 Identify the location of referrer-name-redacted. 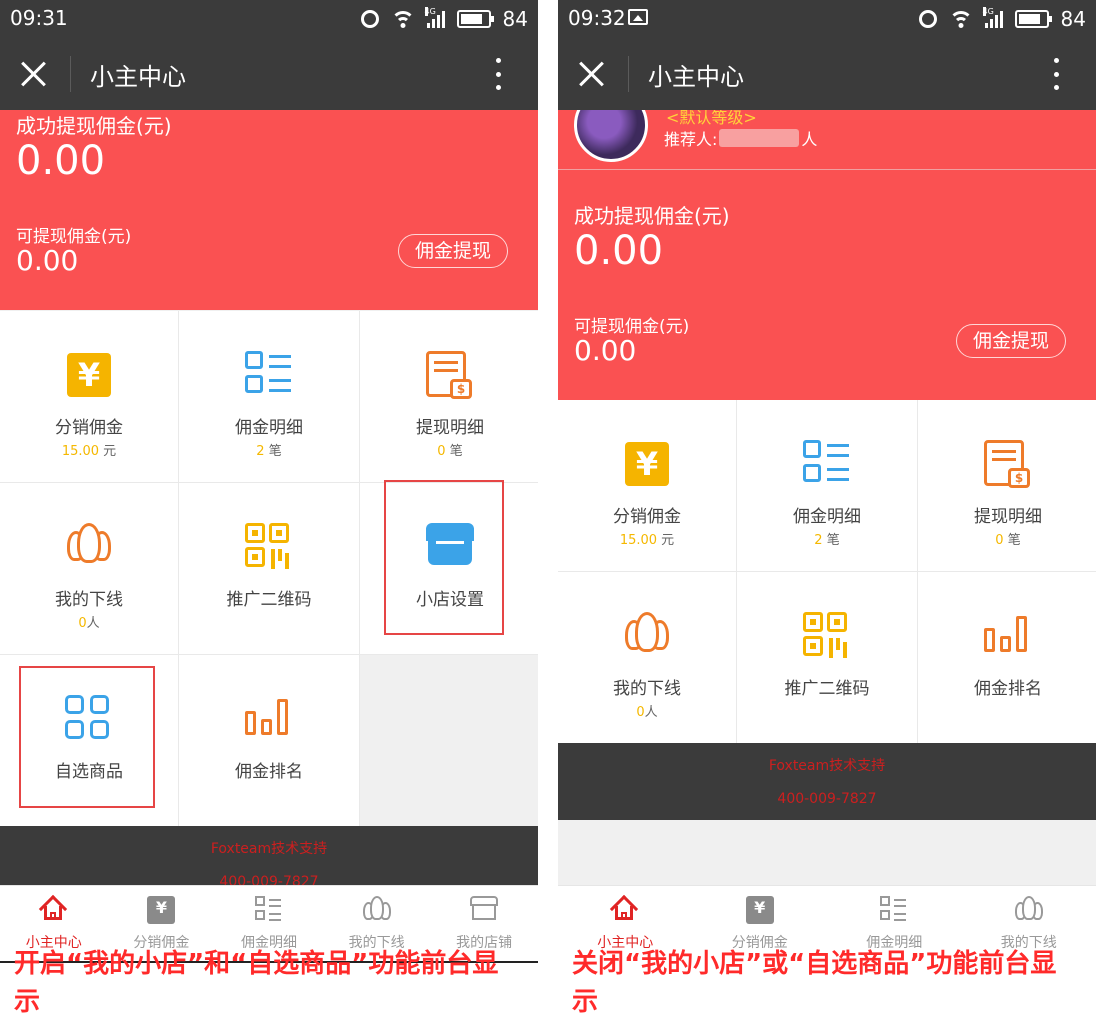
(759, 138).